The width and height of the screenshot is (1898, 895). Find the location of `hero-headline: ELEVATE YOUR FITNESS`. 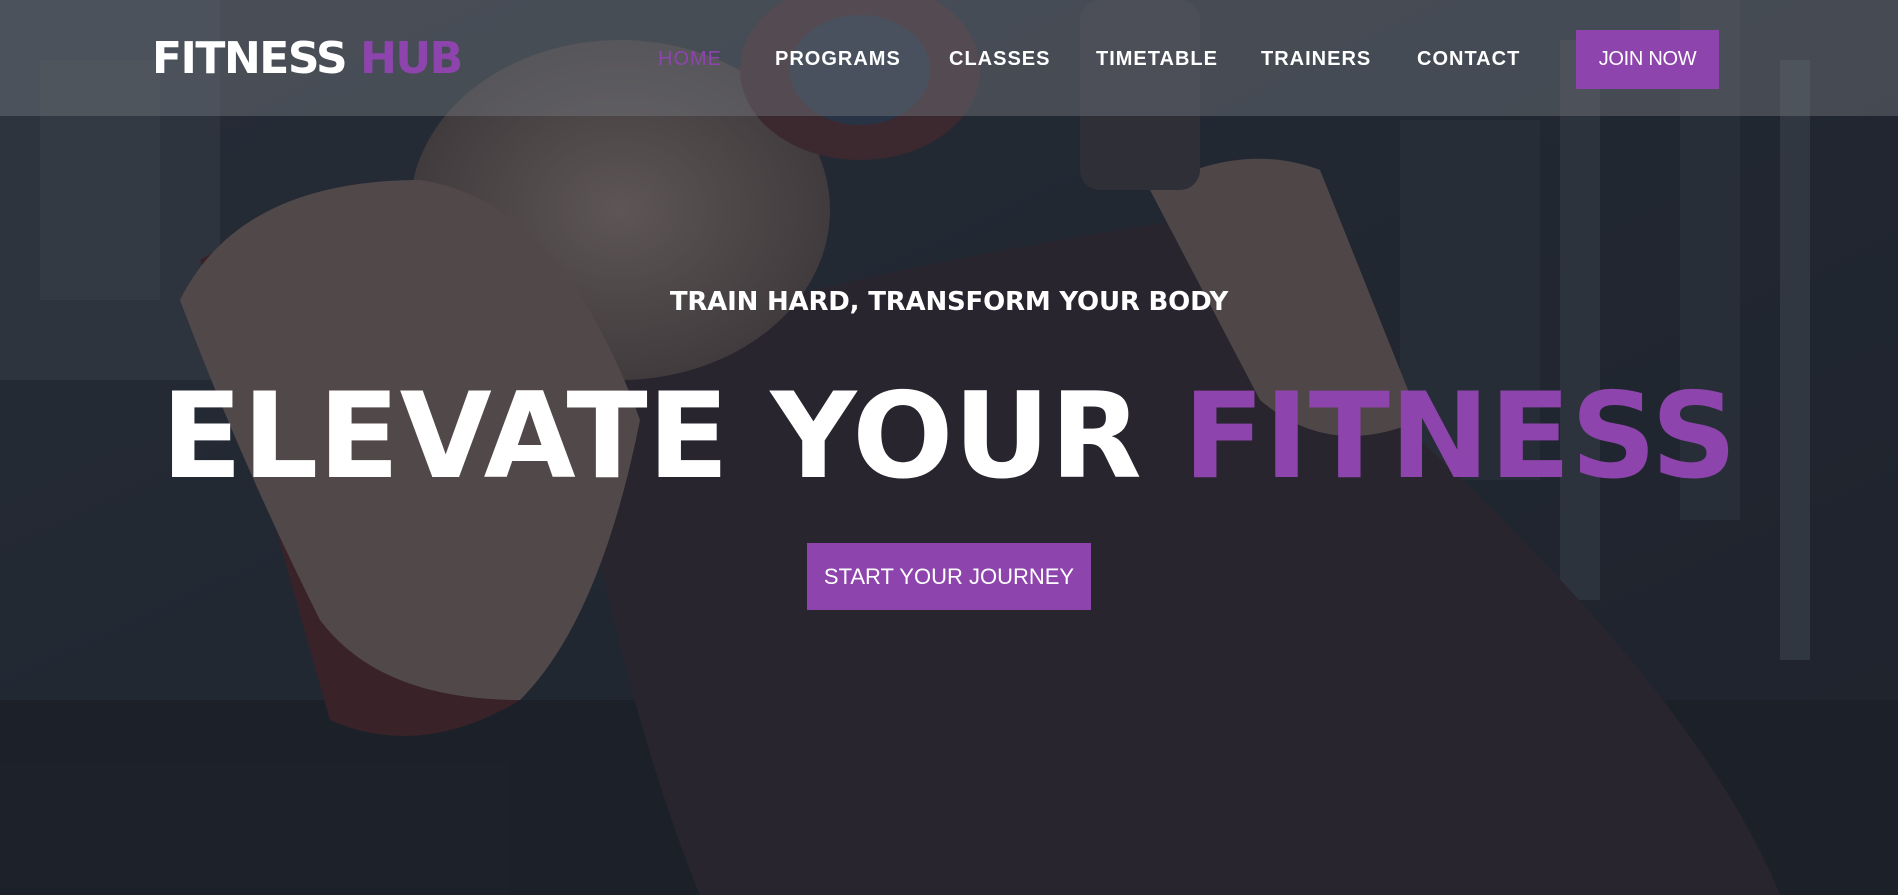

hero-headline: ELEVATE YOUR FITNESS is located at coordinates (949, 437).